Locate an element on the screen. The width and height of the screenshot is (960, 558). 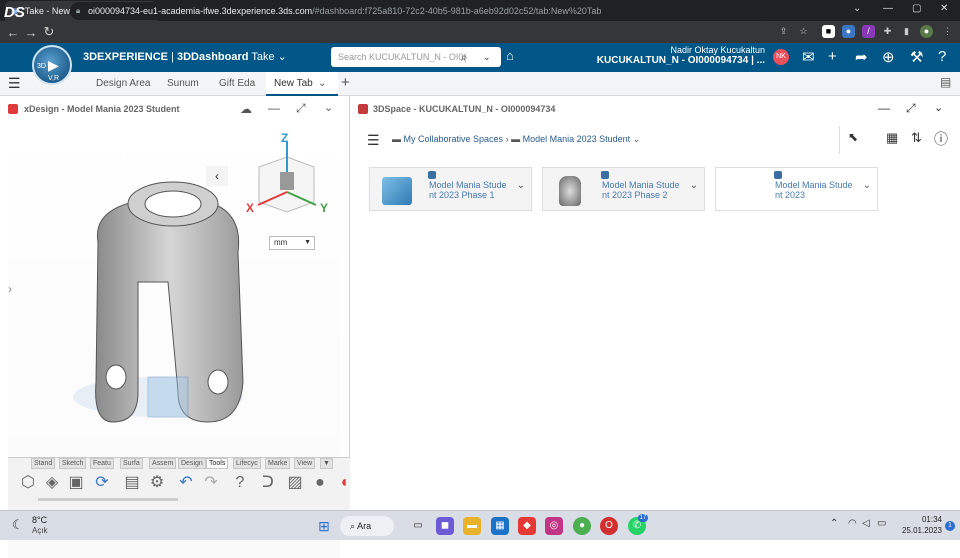
toolbar-scrollbar is located at coordinates (108, 499).